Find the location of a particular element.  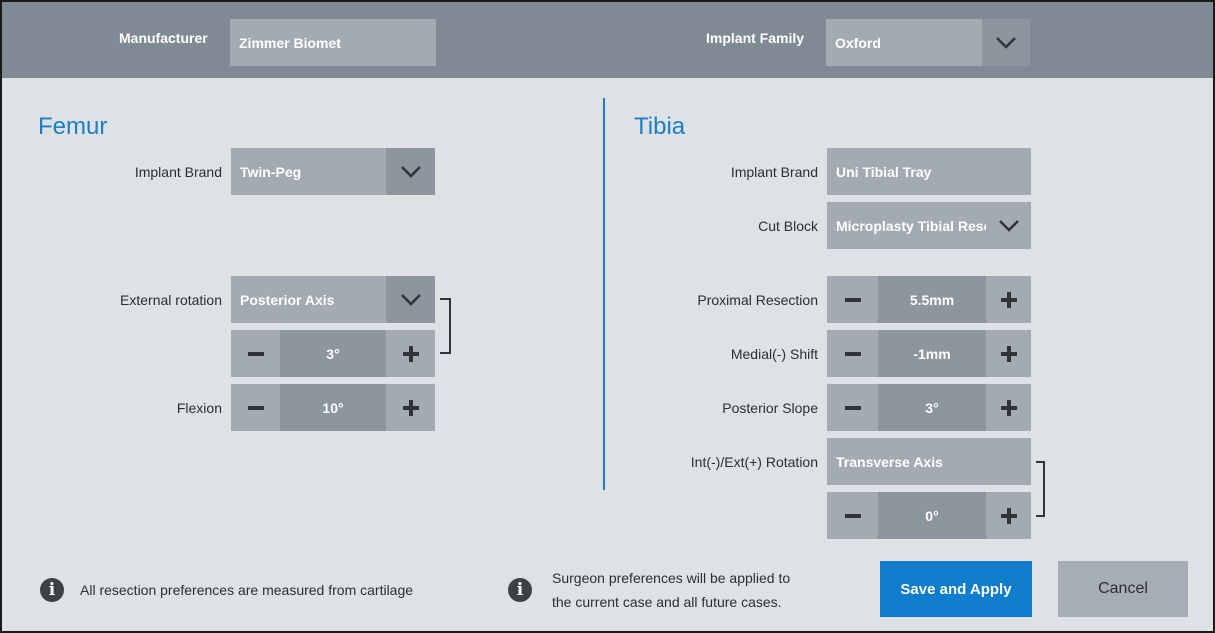

cut-block-select: Microplasty Tibial Resector is located at coordinates (906, 225).